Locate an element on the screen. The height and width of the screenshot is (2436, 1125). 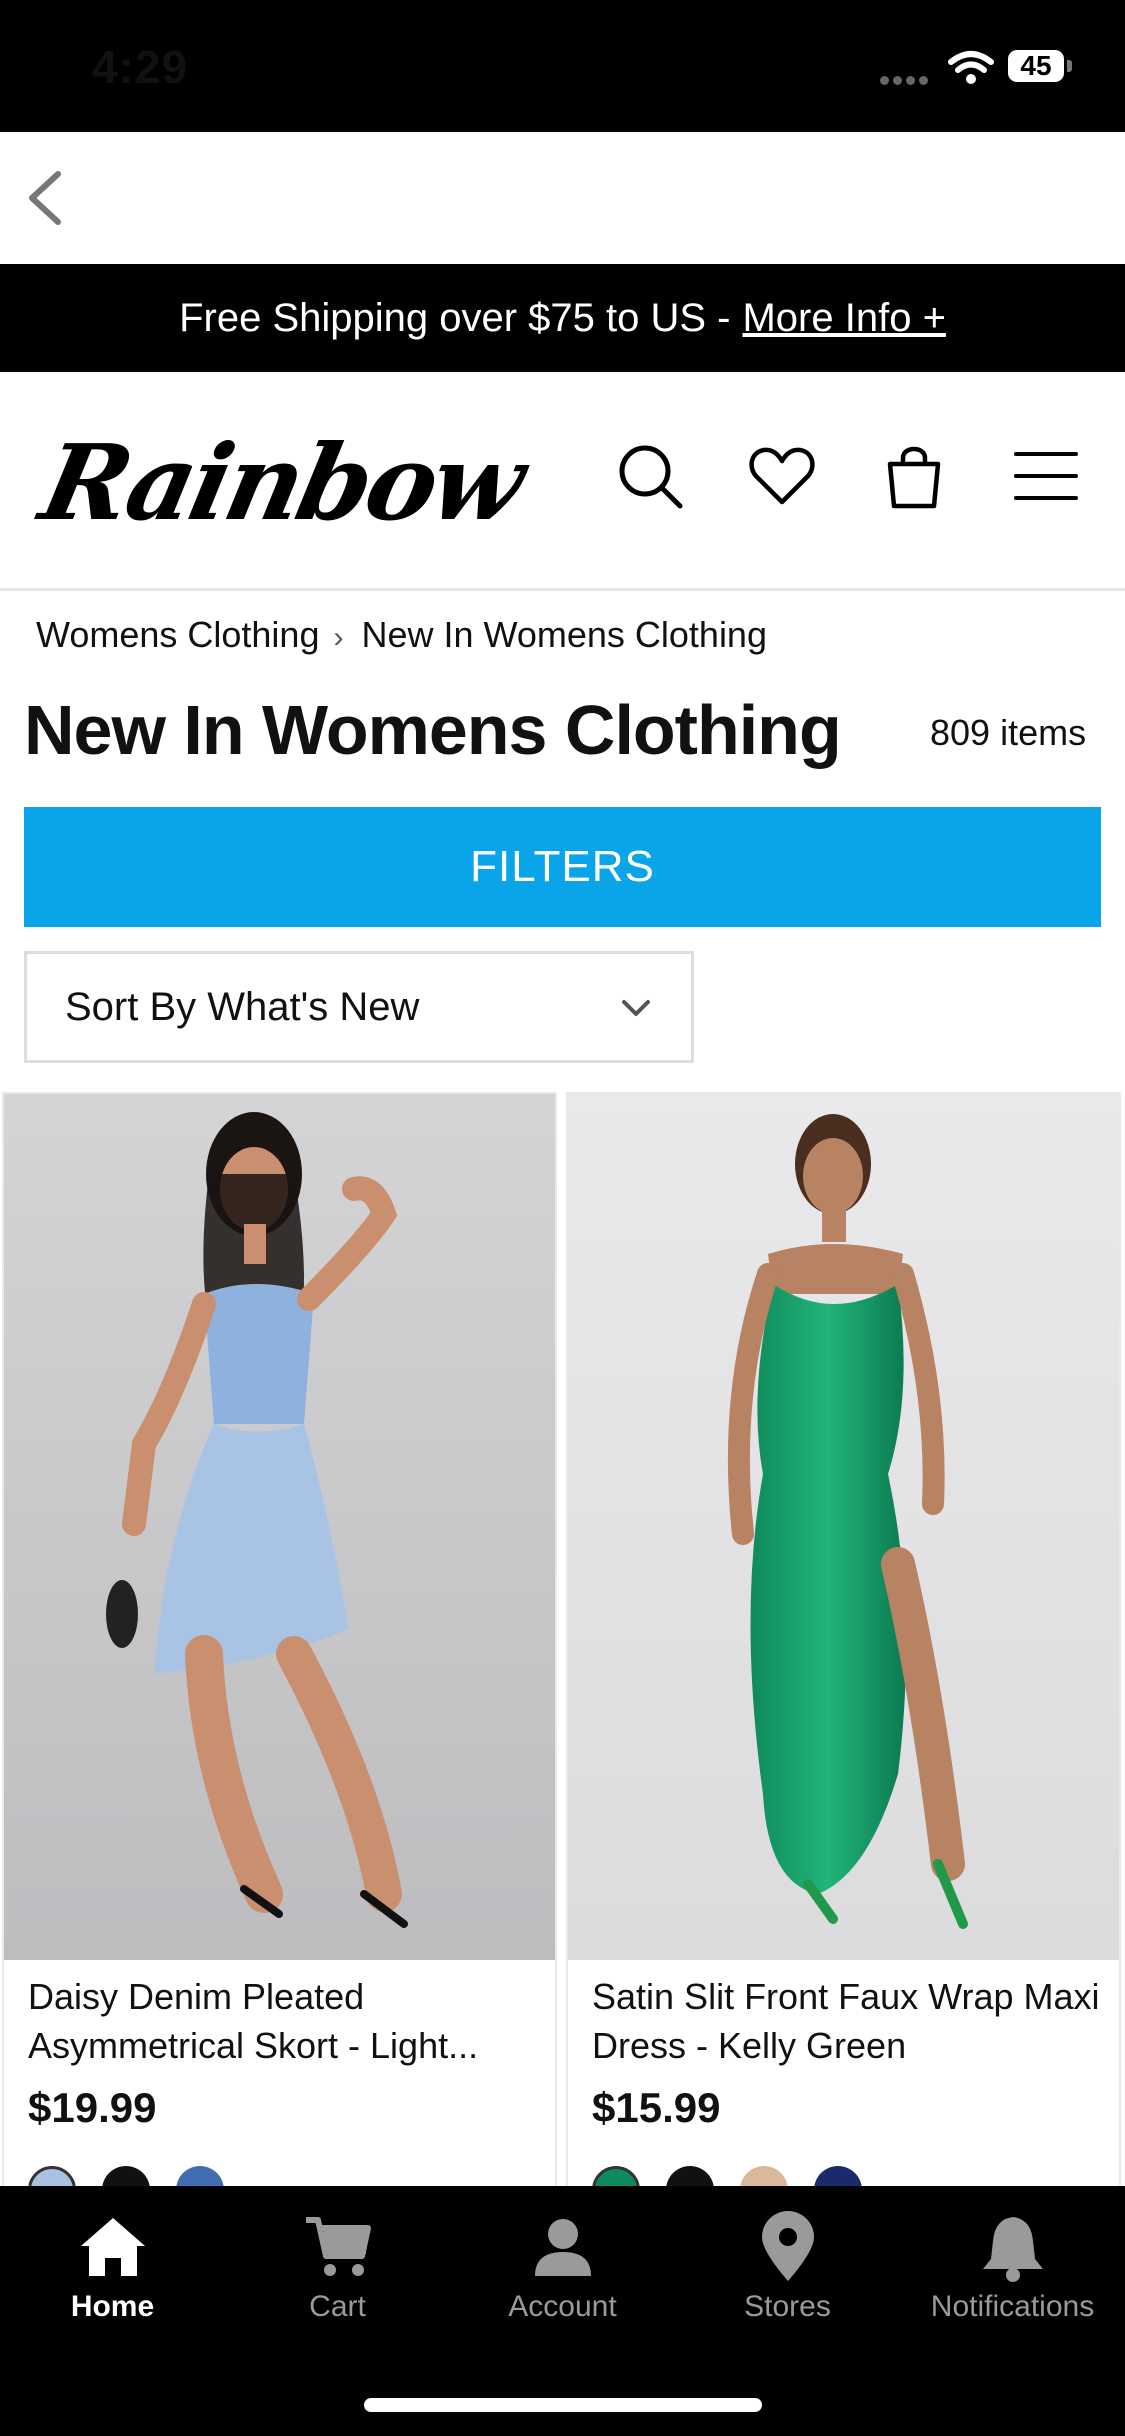
brand-logo: Rainbow is located at coordinates (281, 482).